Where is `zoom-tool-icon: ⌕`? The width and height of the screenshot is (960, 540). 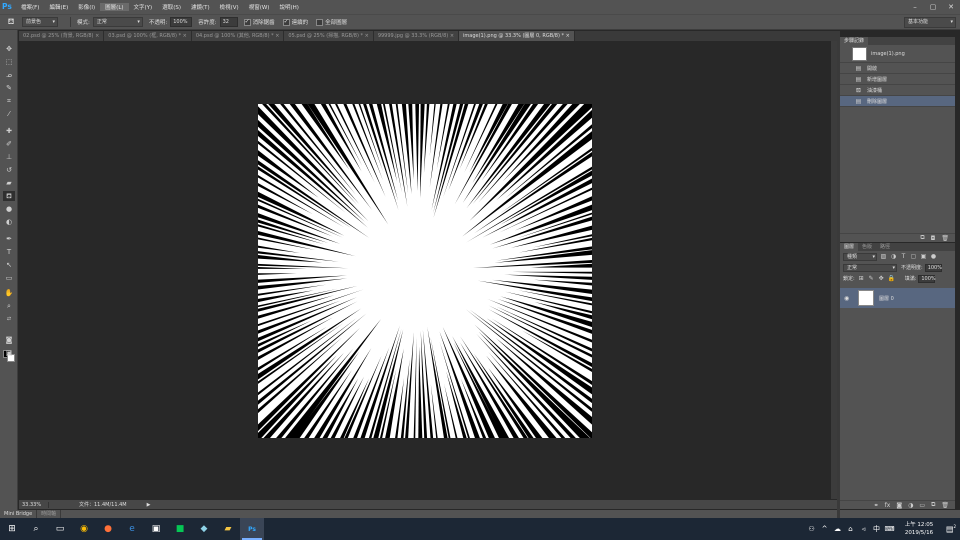 zoom-tool-icon: ⌕ is located at coordinates (9, 306).